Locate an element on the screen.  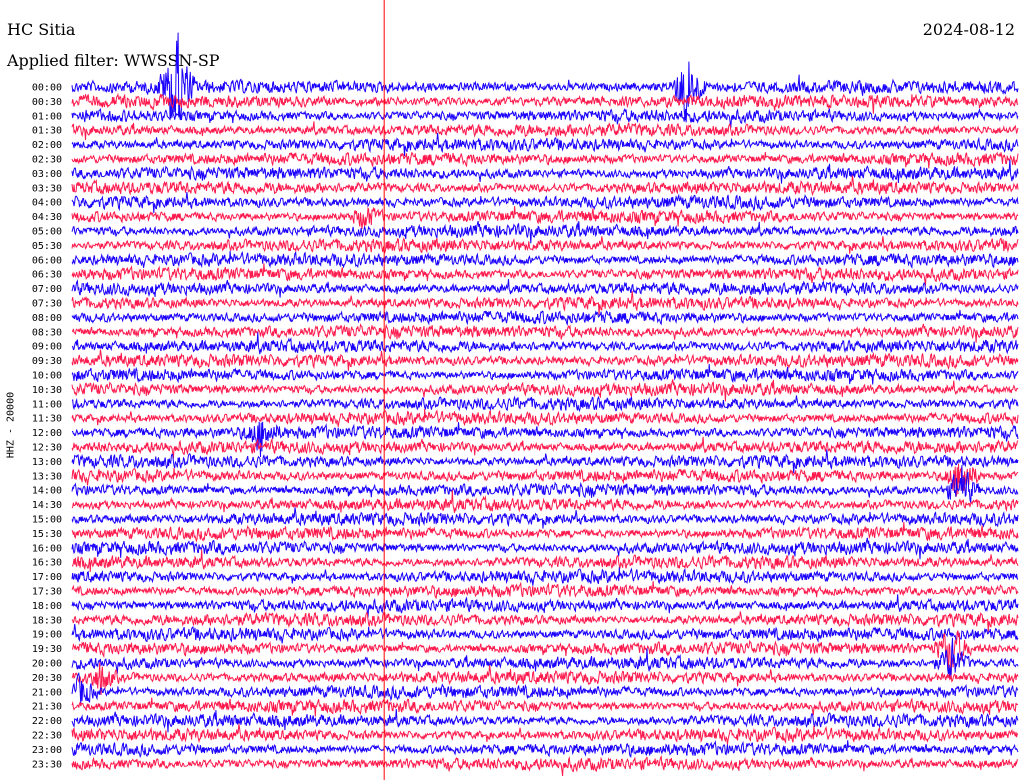
row-label: 13:00 is located at coordinates (47, 462).